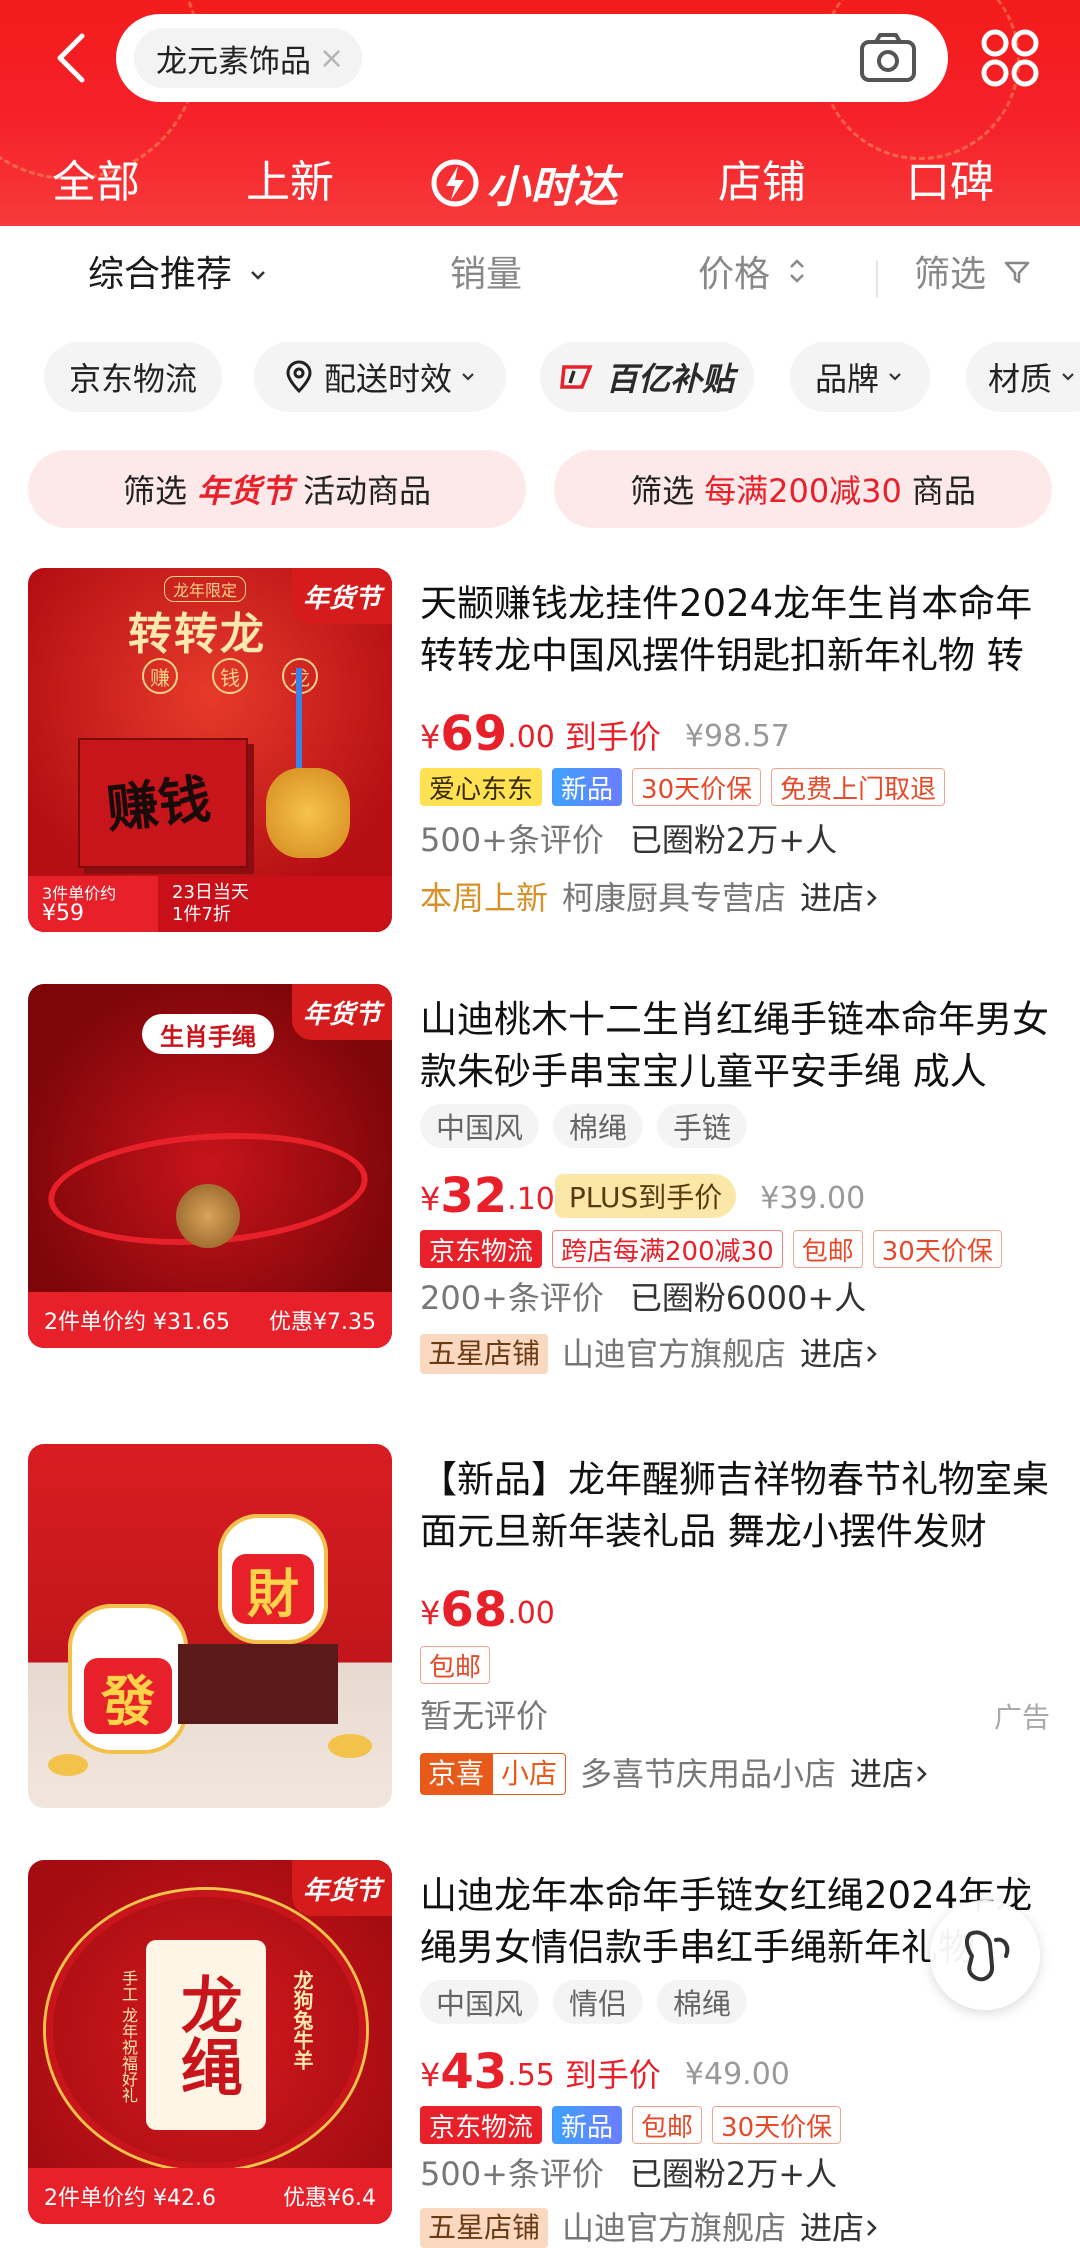 Image resolution: width=1080 pixels, height=2248 pixels. What do you see at coordinates (674, 2228) in the screenshot?
I see `shop-name: 山迪官方旗舰店` at bounding box center [674, 2228].